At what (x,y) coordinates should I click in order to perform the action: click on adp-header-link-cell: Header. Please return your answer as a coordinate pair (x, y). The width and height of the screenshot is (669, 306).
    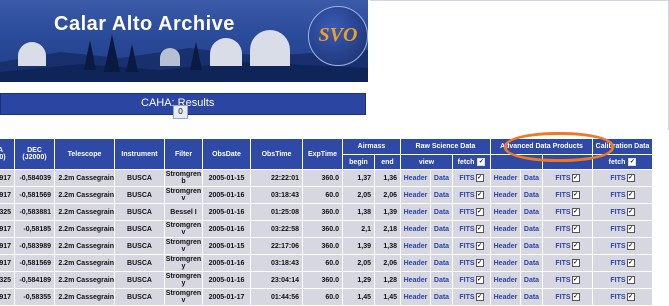
    Looking at the image, I should click on (505, 195).